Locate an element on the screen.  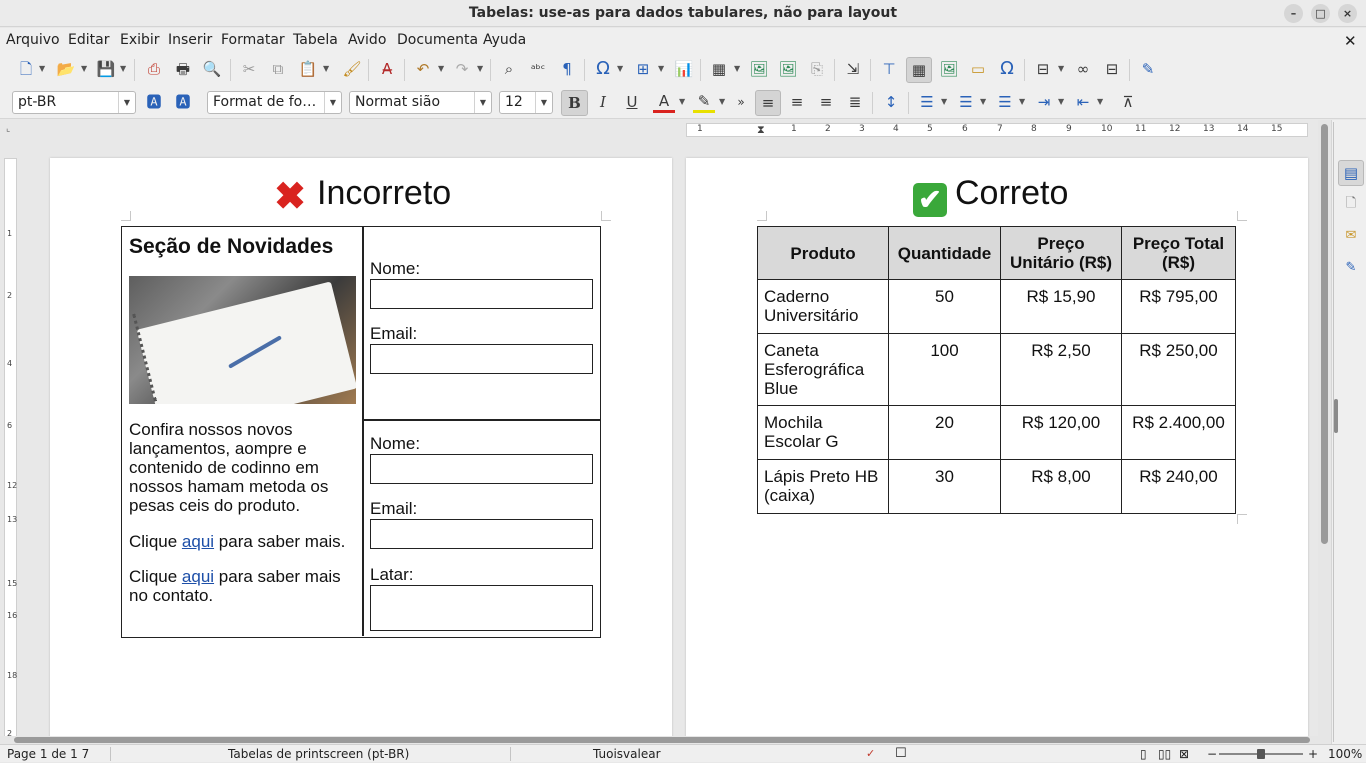
cell-preco-unitario: R$ 15,90 is located at coordinates (1061, 306).